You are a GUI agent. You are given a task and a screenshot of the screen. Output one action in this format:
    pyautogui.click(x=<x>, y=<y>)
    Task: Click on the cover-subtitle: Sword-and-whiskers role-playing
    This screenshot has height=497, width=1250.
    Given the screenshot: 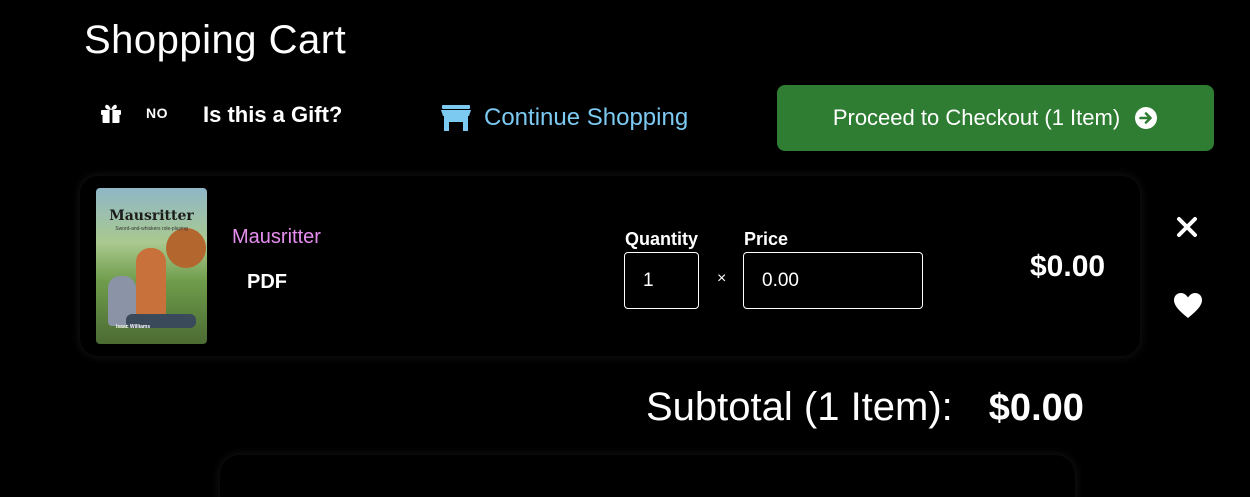 What is the action you would take?
    pyautogui.click(x=151, y=229)
    